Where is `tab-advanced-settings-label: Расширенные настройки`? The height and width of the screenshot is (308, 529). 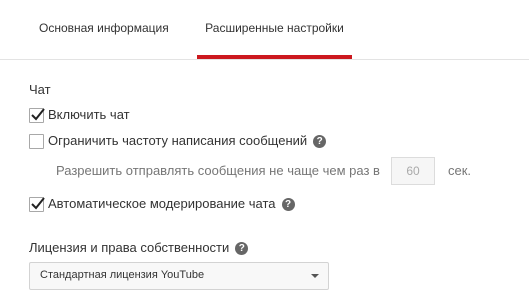
tab-advanced-settings-label: Расширенные настройки is located at coordinates (274, 28).